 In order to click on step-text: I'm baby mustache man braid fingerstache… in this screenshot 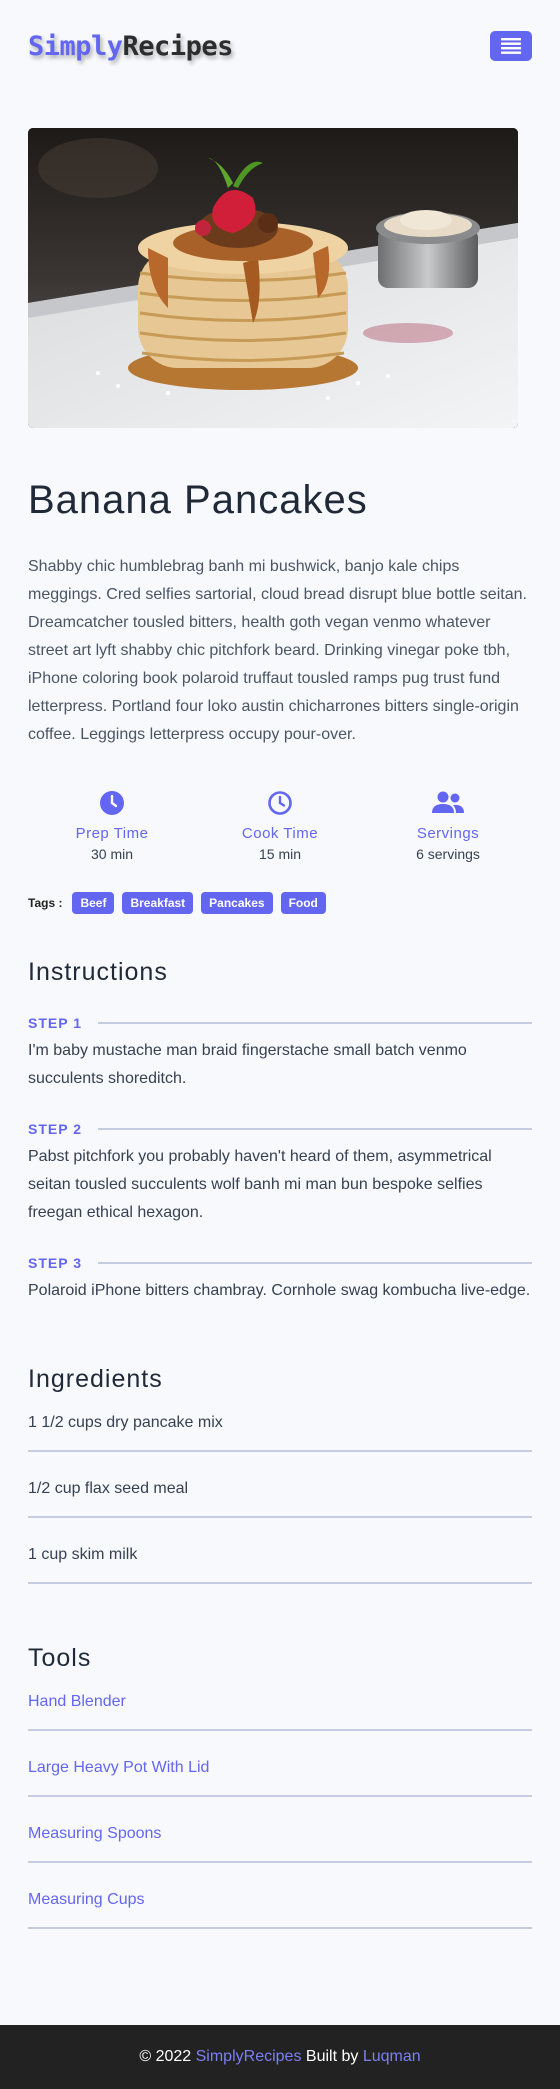, I will do `click(247, 1064)`.